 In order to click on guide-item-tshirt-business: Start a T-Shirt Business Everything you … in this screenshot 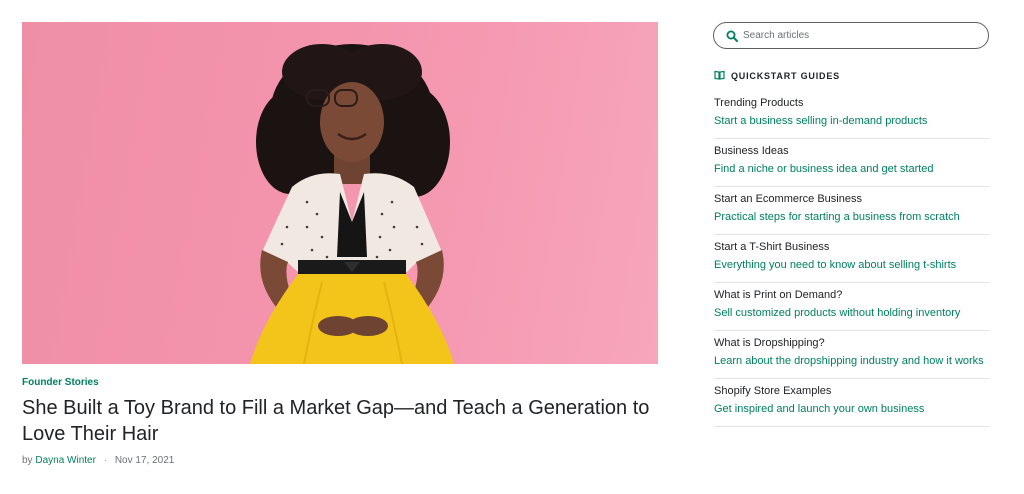, I will do `click(851, 259)`.